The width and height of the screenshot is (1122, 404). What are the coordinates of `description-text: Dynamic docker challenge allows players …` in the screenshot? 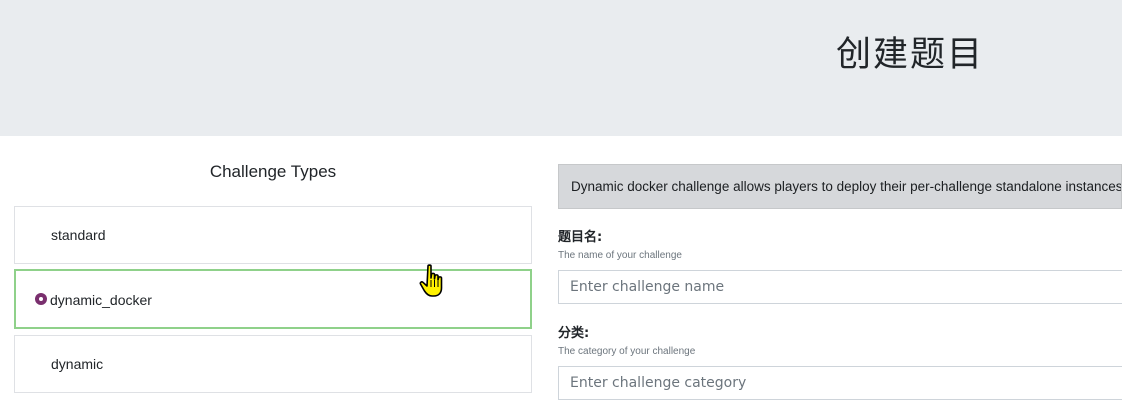 It's located at (846, 186).